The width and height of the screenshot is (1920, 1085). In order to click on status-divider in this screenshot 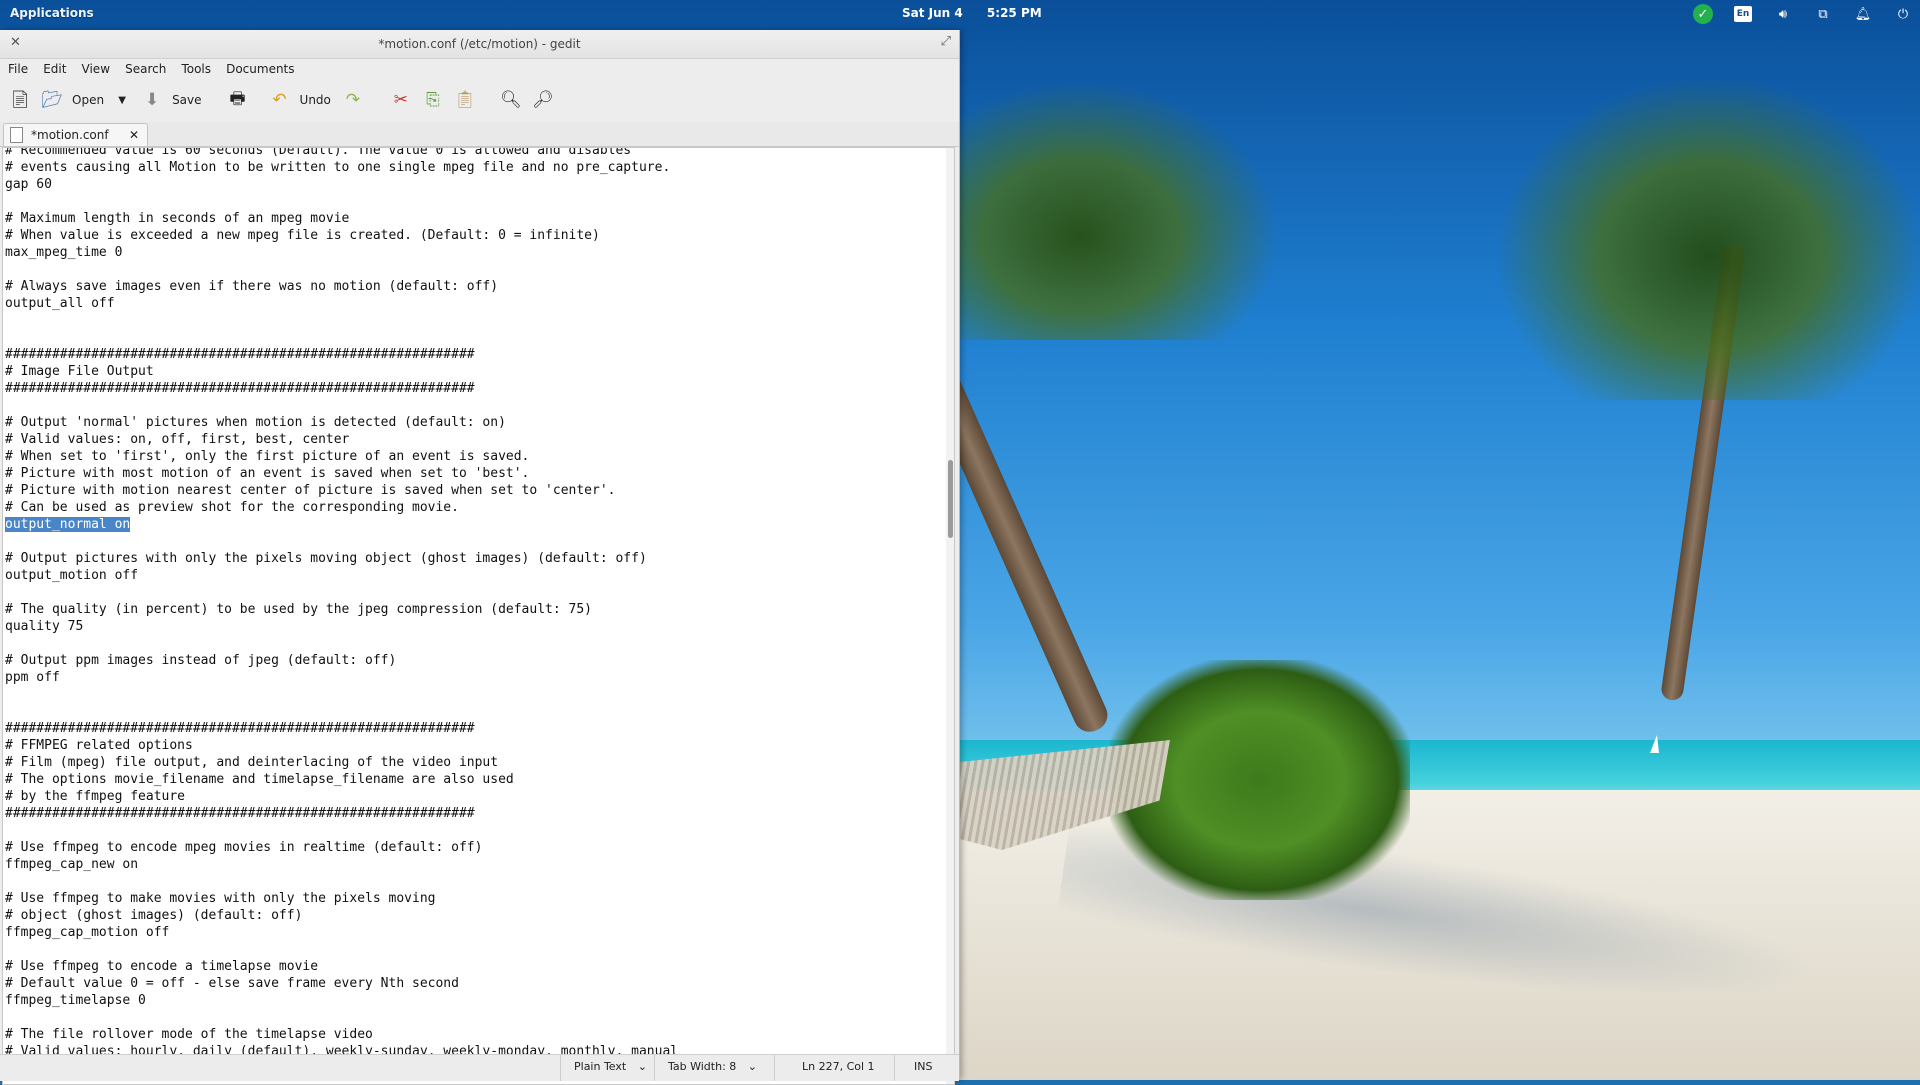, I will do `click(560, 1068)`.